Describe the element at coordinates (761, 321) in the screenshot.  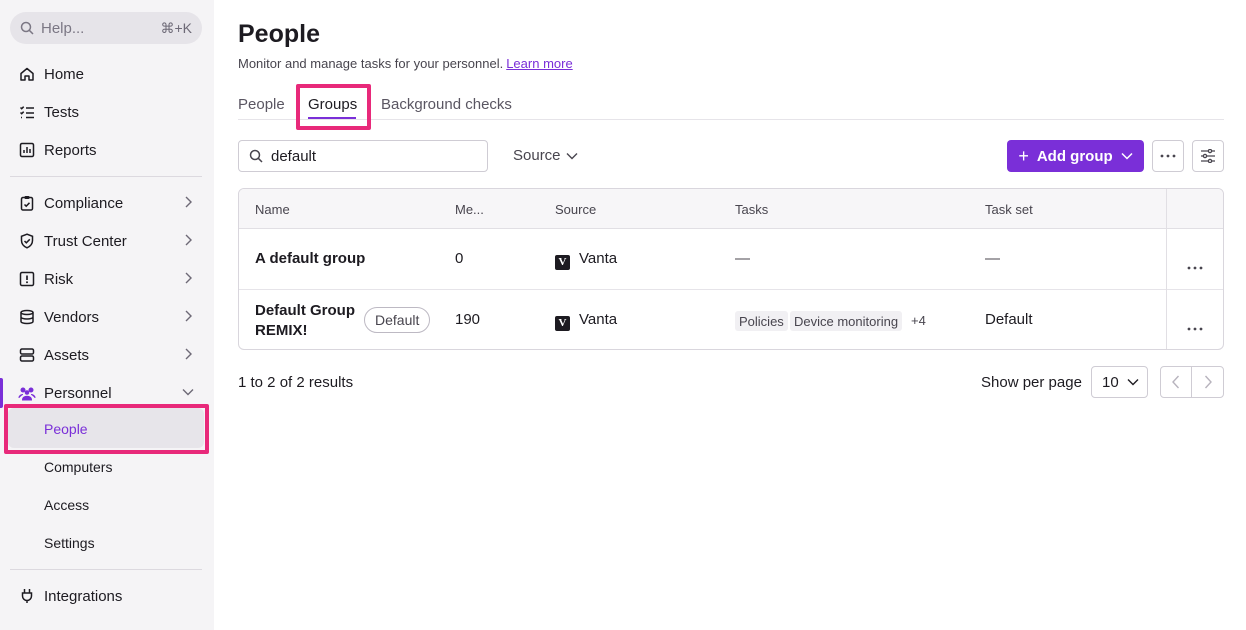
I see `task-tag: Policies` at that location.